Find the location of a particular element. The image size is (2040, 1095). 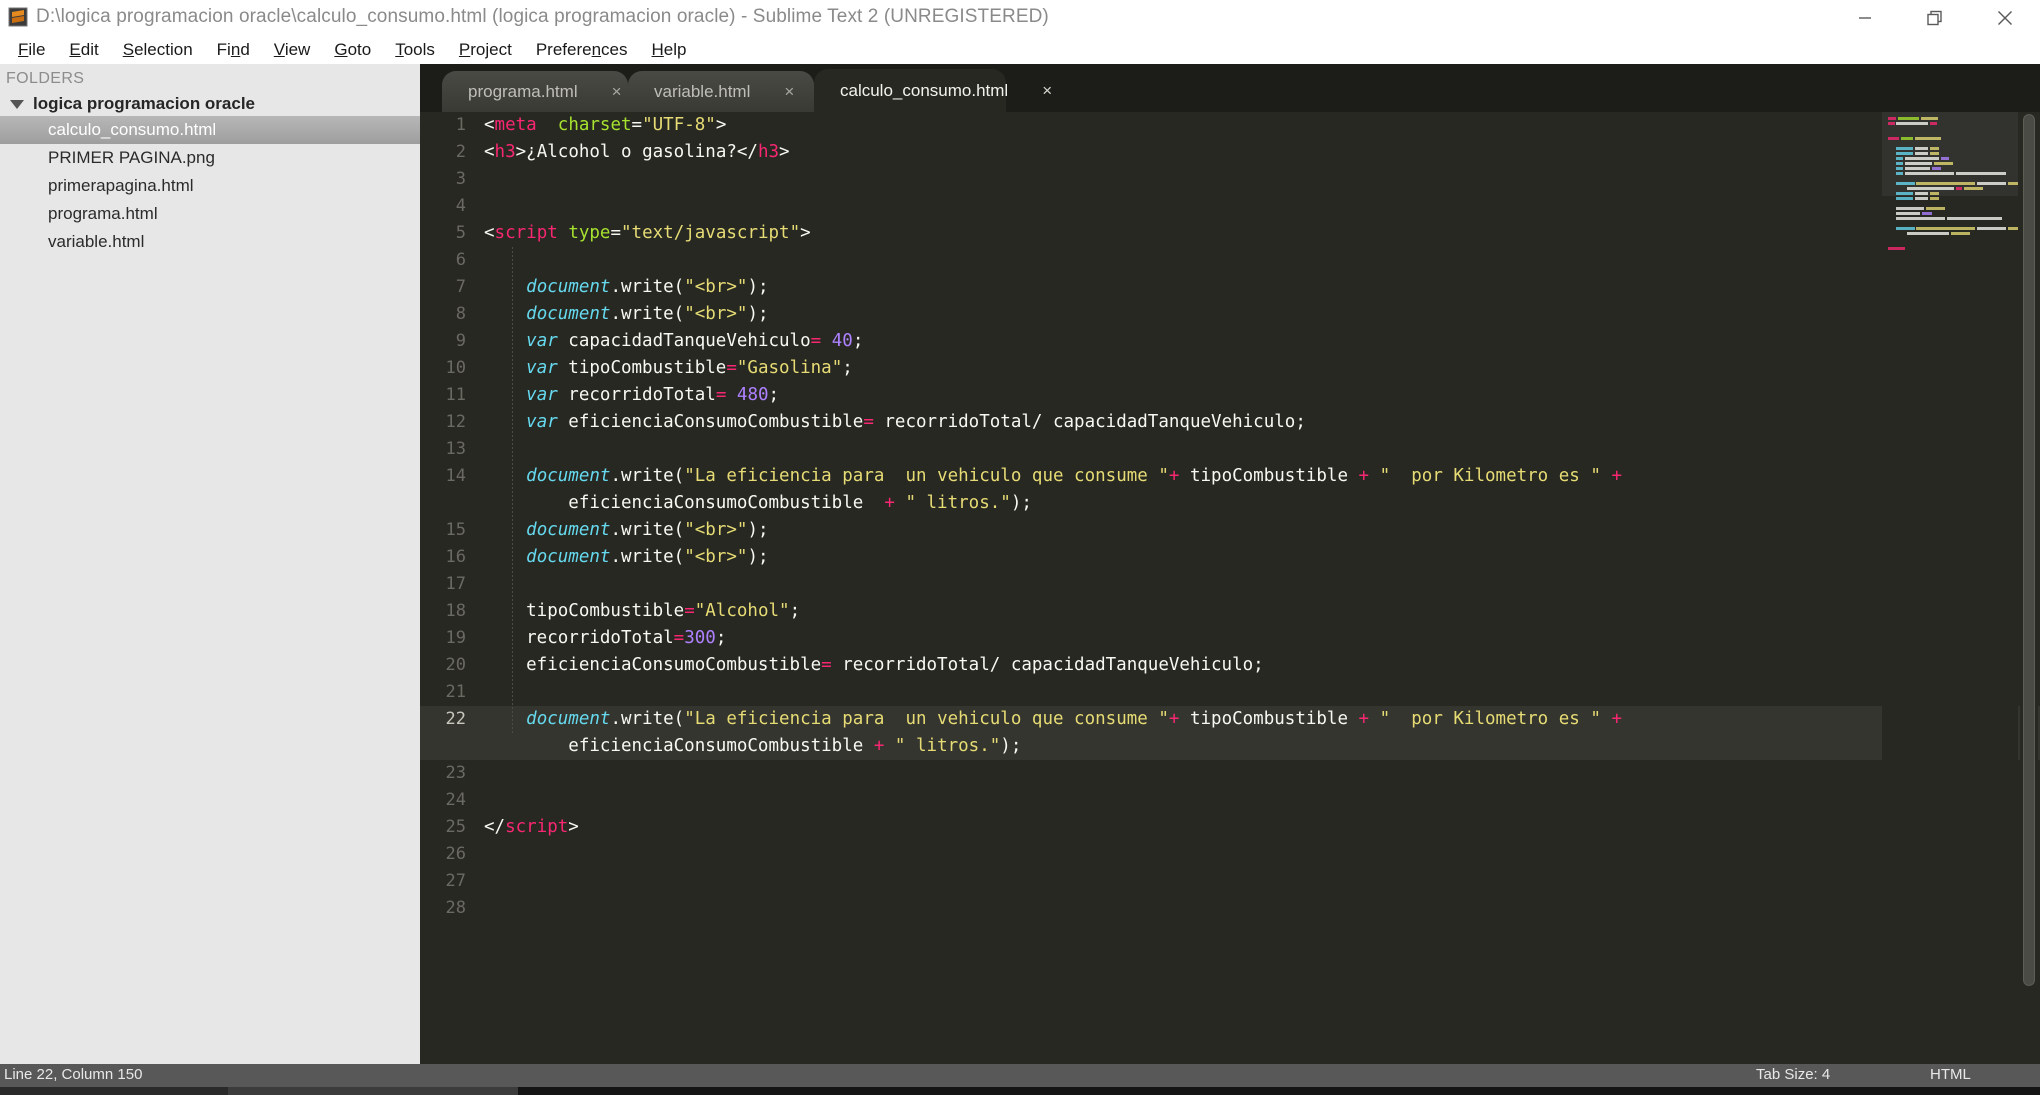

code-line: tipoCombustible="Alcohol"; is located at coordinates (1259, 611).